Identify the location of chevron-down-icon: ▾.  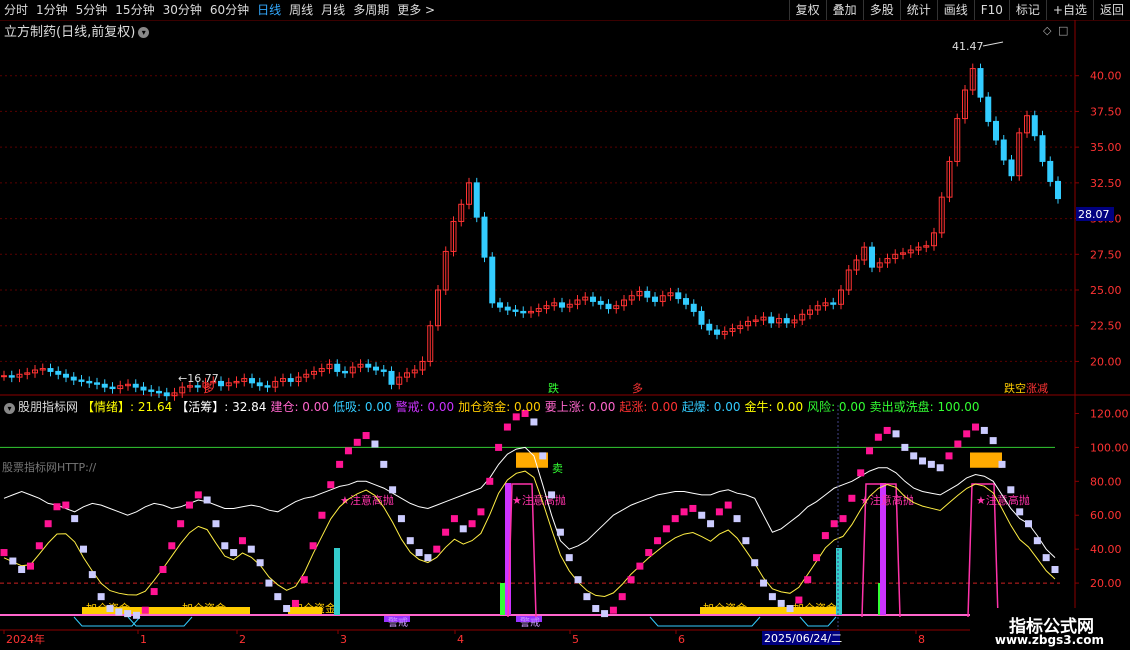
(9, 408).